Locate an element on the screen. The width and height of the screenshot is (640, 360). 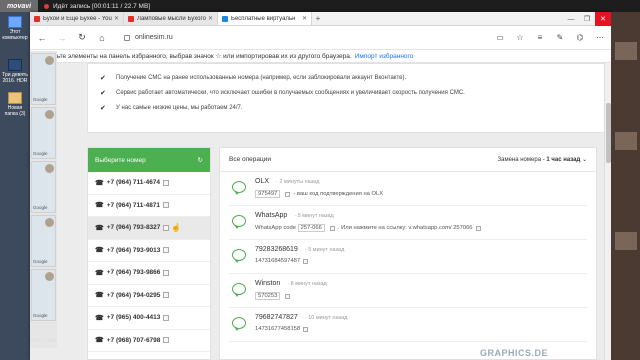
window-controls: — ❐ ✕ is located at coordinates (587, 19).